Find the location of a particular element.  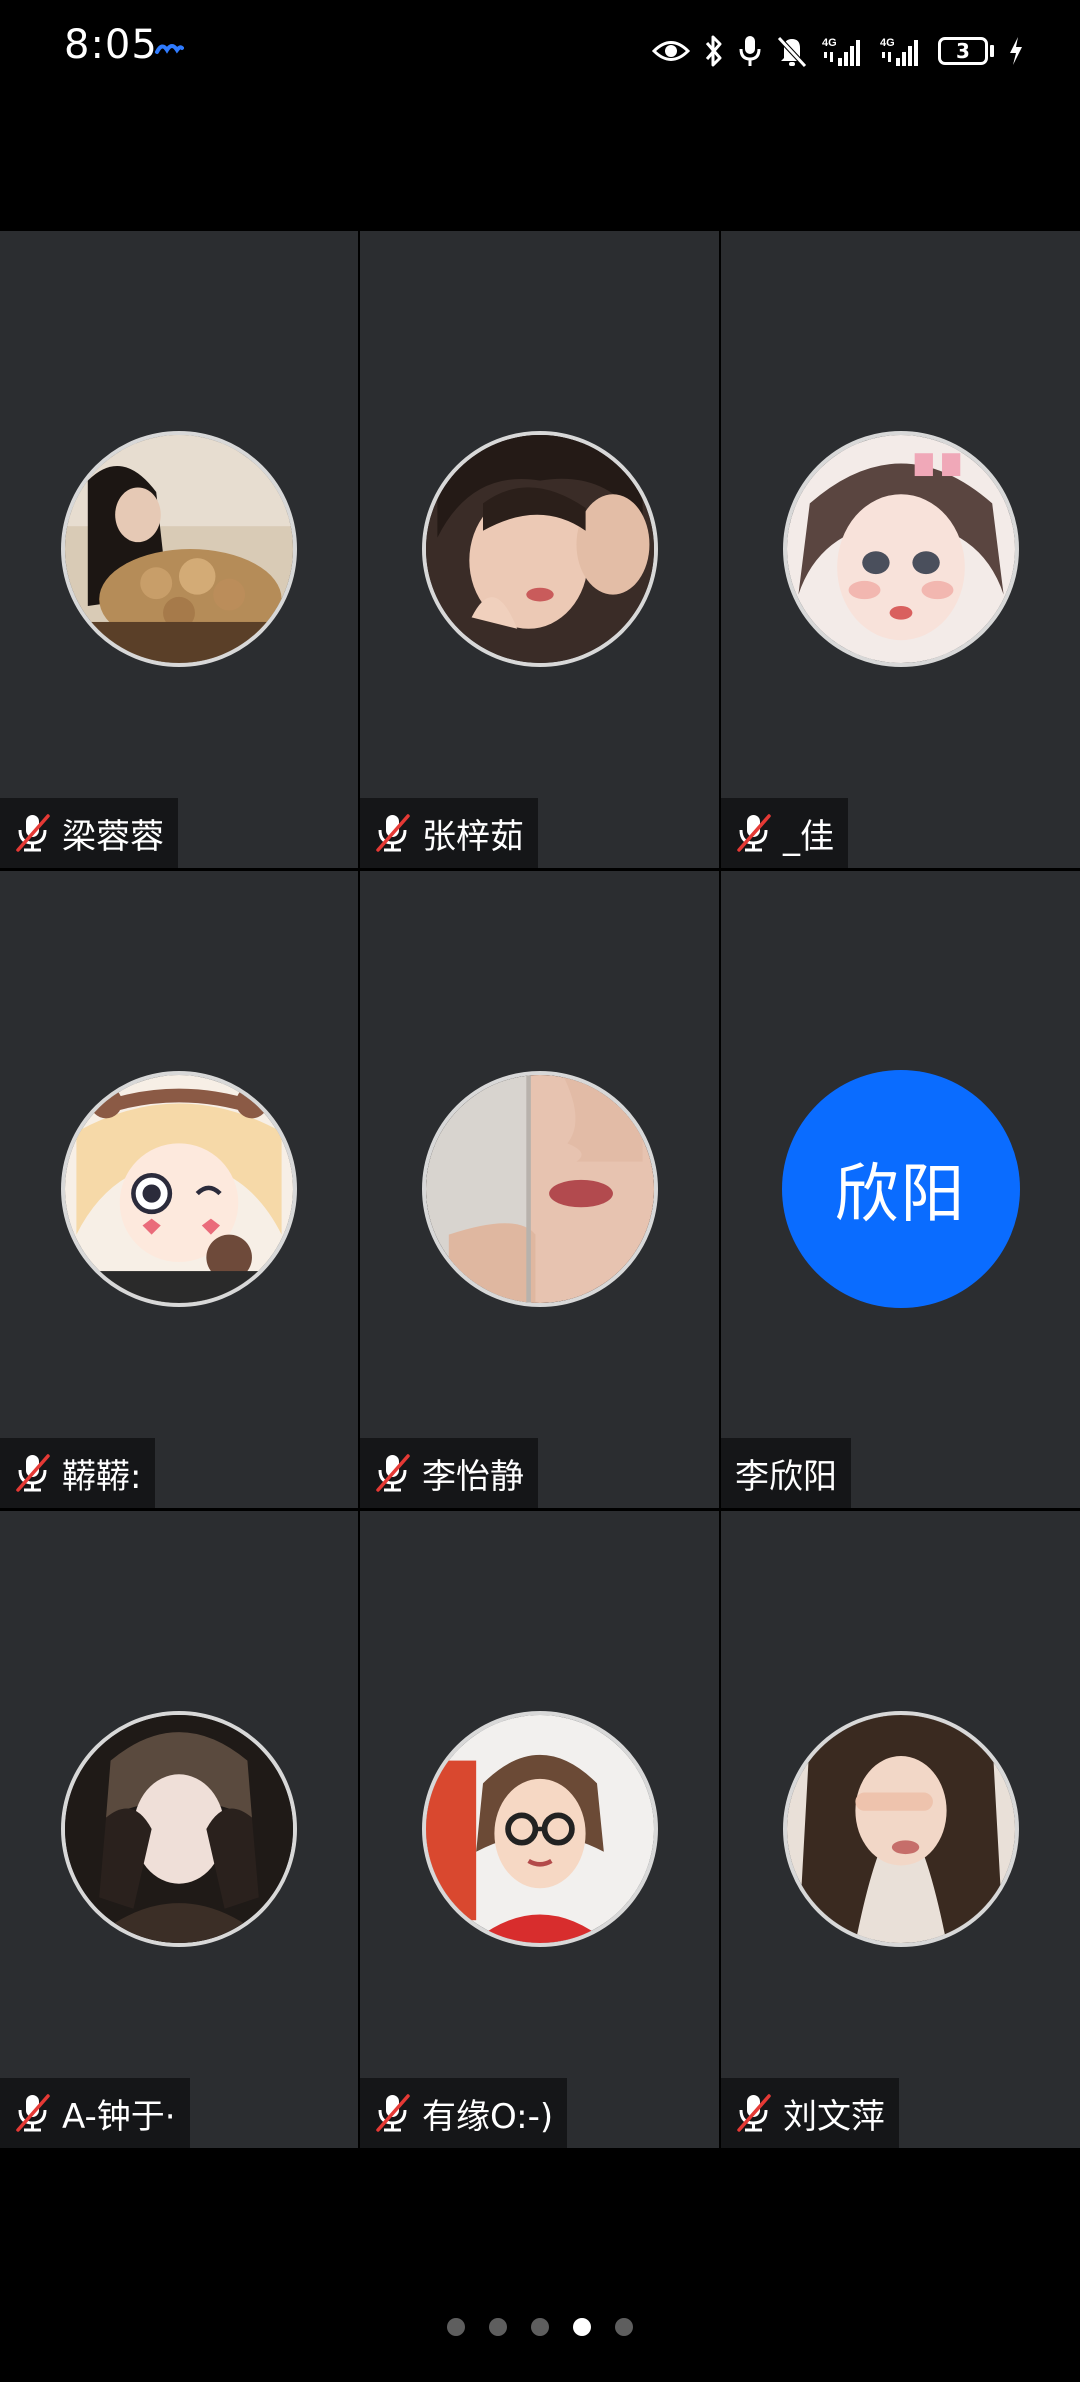

participant-name: _佳 is located at coordinates (808, 836).